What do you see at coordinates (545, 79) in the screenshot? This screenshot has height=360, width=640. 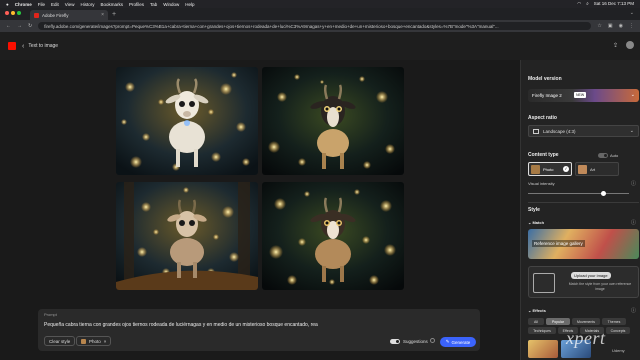 I see `model-version-heading: Model version` at bounding box center [545, 79].